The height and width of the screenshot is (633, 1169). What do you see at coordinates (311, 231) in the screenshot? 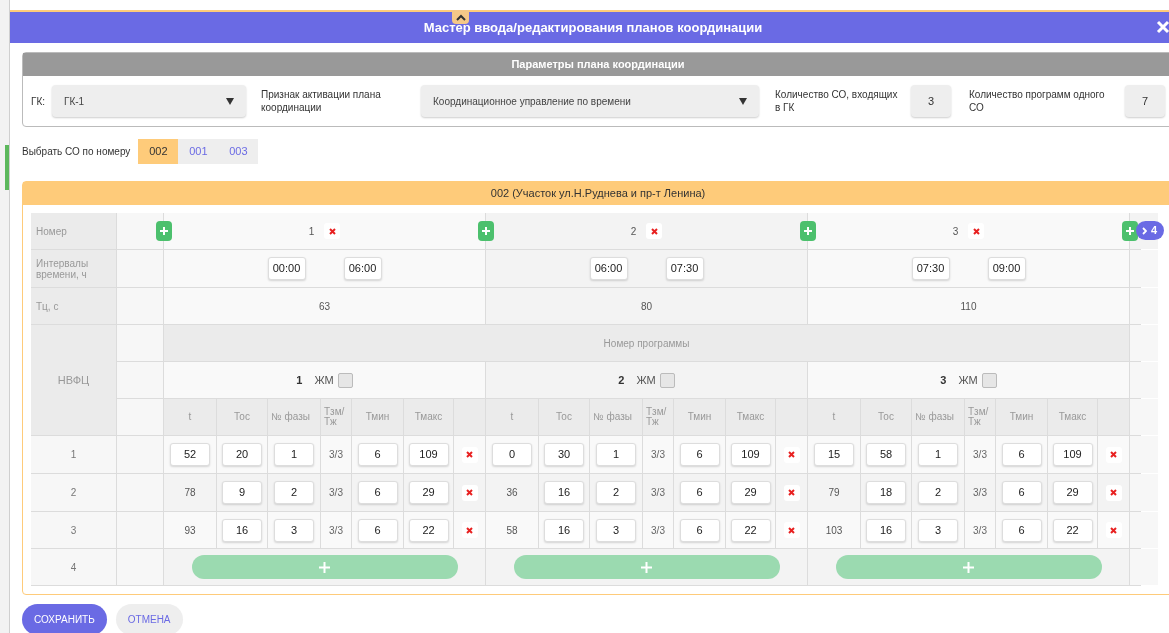
I see `plan-number: 1` at bounding box center [311, 231].